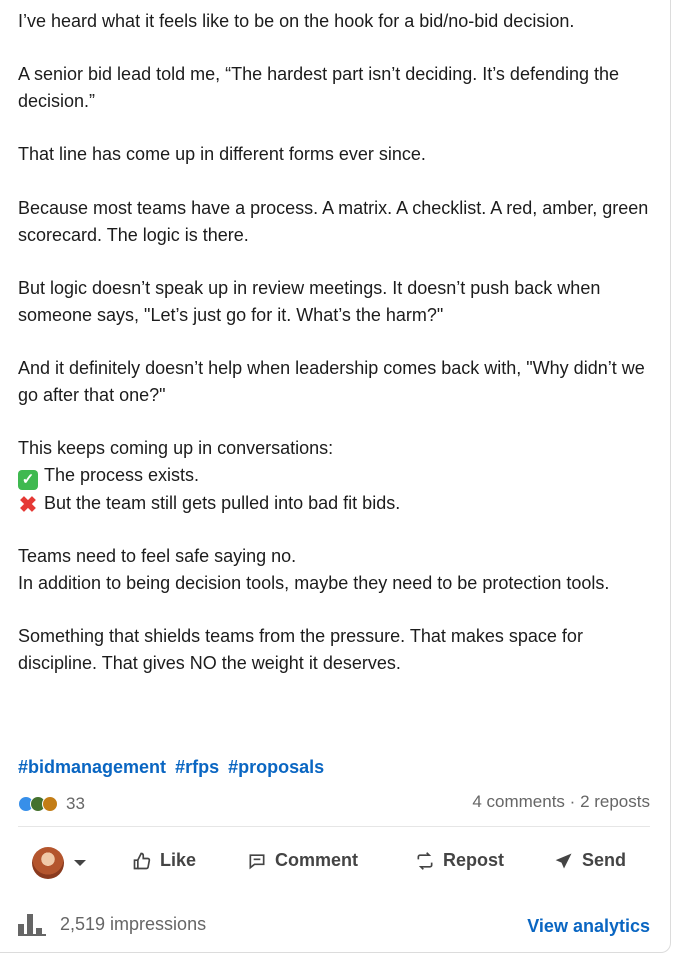  What do you see at coordinates (615, 801) in the screenshot?
I see `reposts-count-link: 2 reposts` at bounding box center [615, 801].